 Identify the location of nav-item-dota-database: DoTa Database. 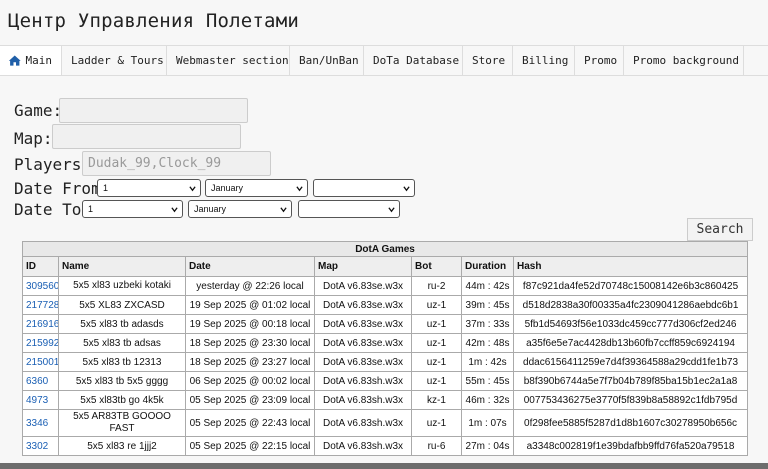
(413, 60).